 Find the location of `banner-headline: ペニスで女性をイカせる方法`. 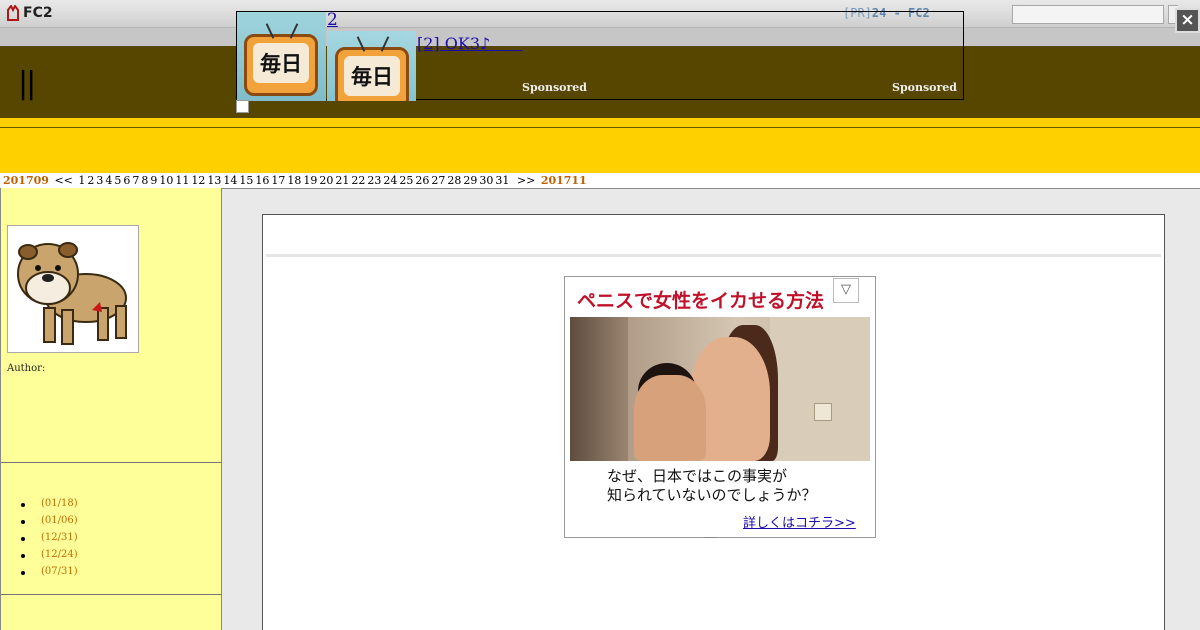

banner-headline: ペニスで女性をイカせる方法 is located at coordinates (700, 299).